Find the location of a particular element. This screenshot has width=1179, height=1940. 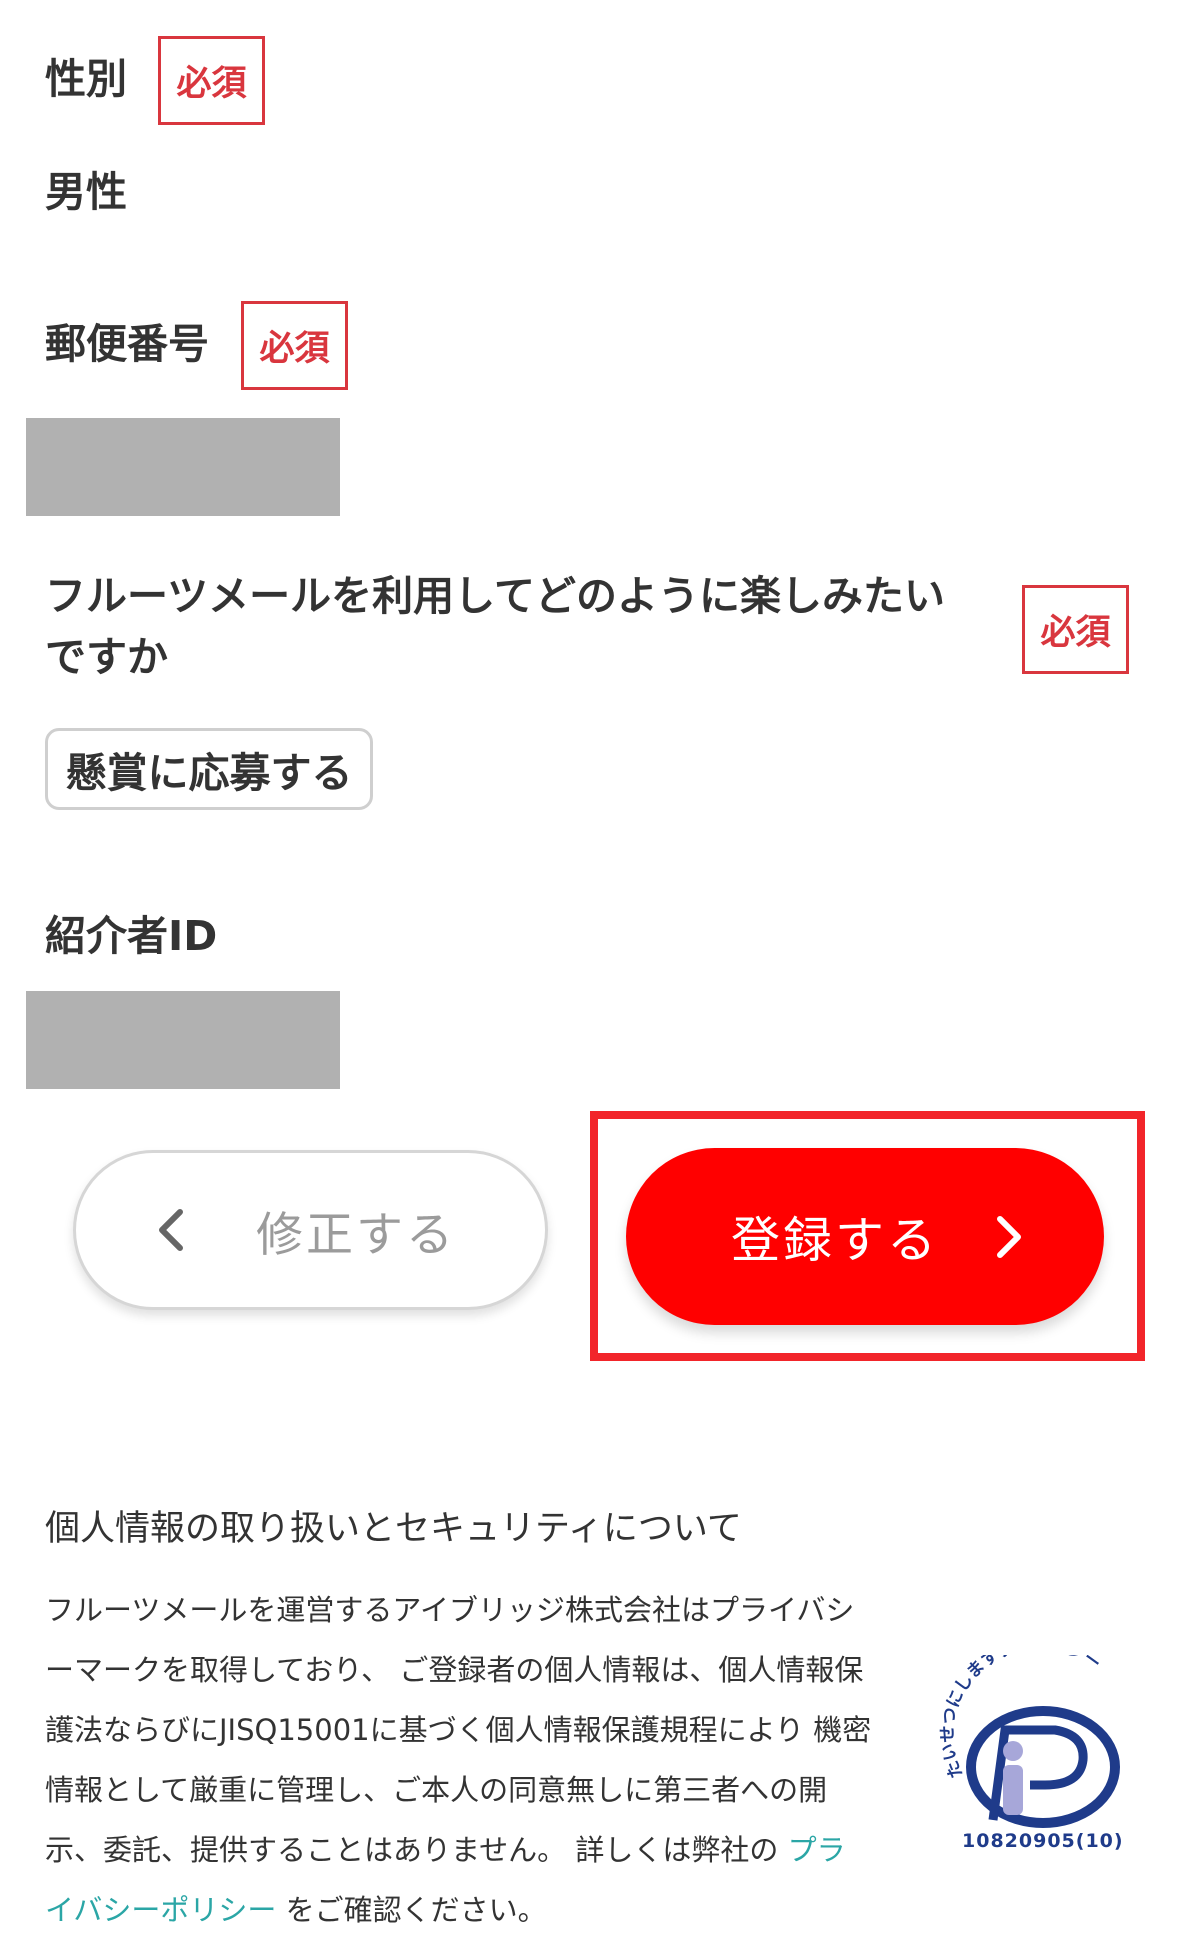

privacy-policy-link-part1: プラ is located at coordinates (817, 1850).